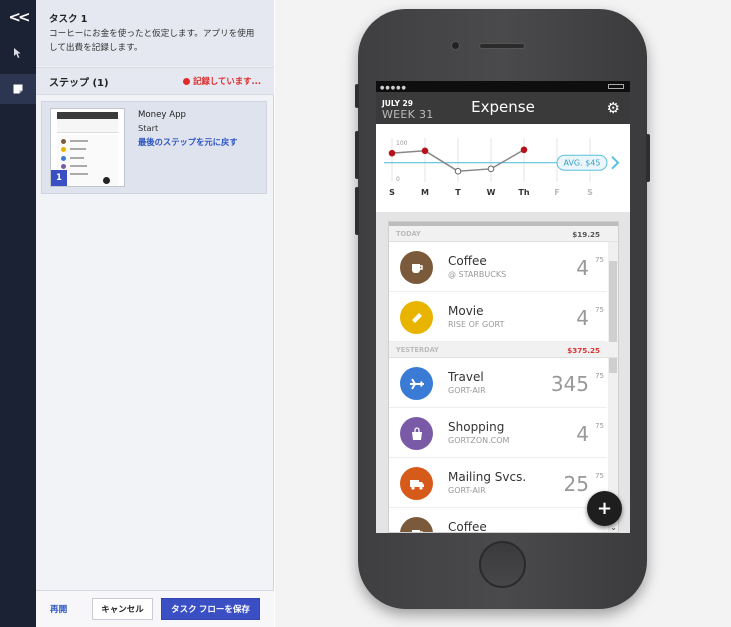  I want to click on expense-row: Shopping GORTZON.COM 4 75, so click(498, 433).